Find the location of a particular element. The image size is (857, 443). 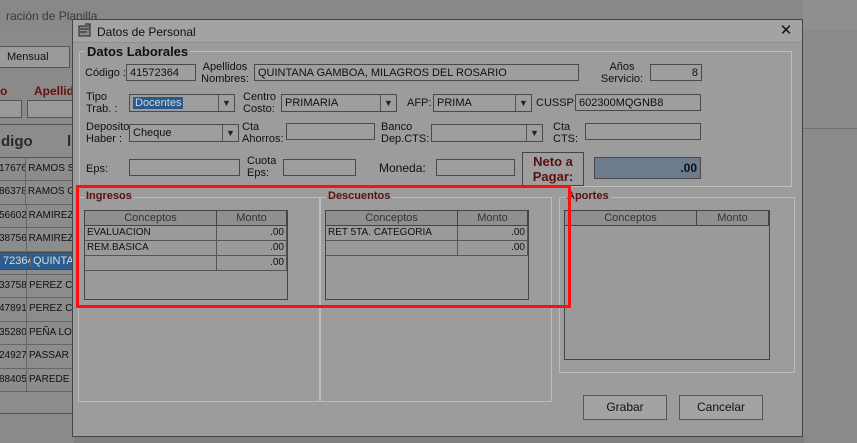

aportes-table-header: Conceptos Monto is located at coordinates (667, 218).